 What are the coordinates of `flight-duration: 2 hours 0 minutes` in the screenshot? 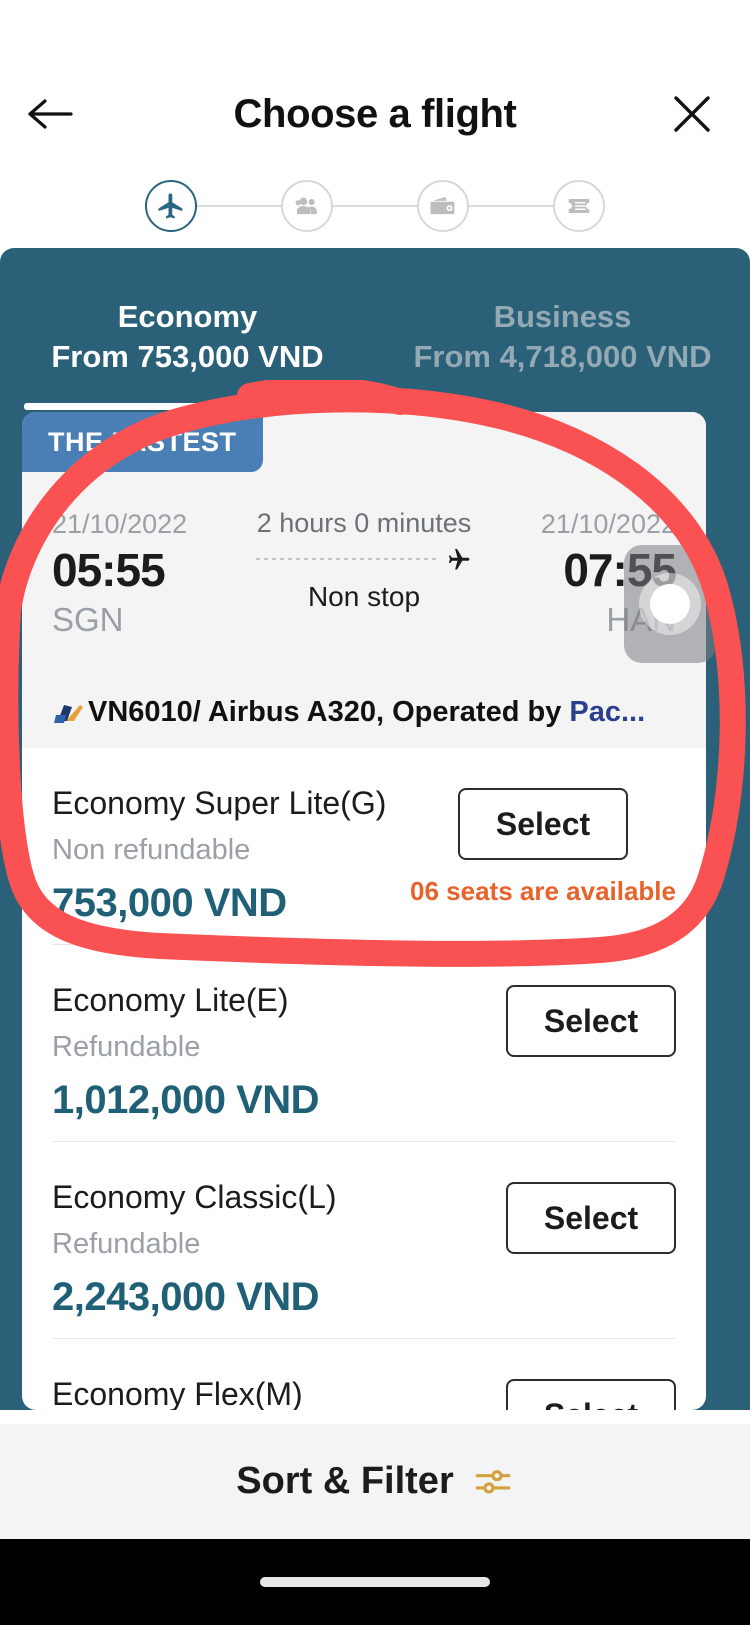 It's located at (364, 523).